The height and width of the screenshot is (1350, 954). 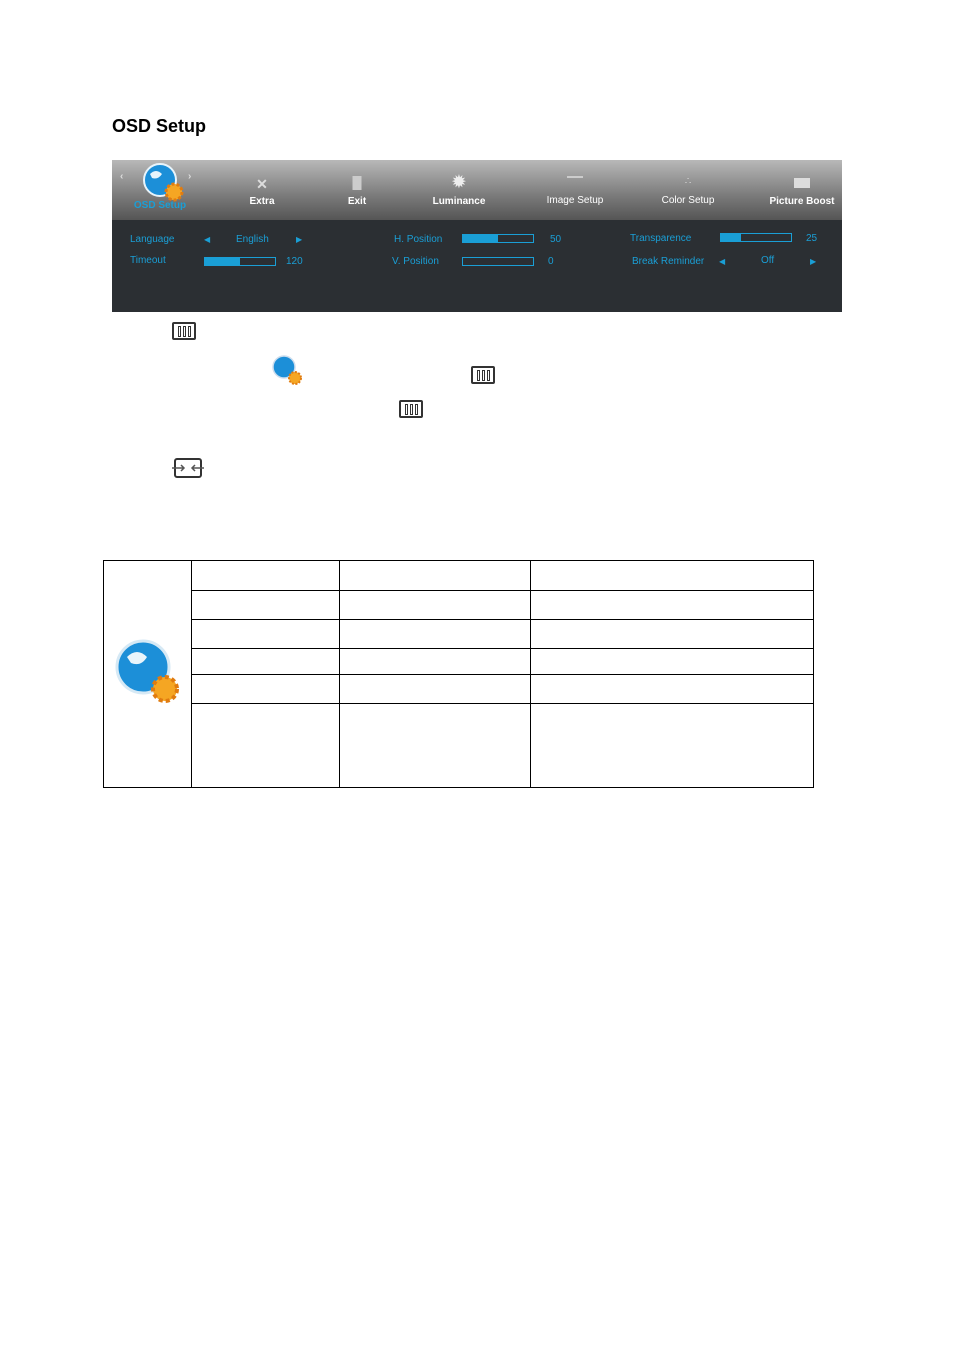 What do you see at coordinates (688, 181) in the screenshot?
I see `color-dots-icon: ∴` at bounding box center [688, 181].